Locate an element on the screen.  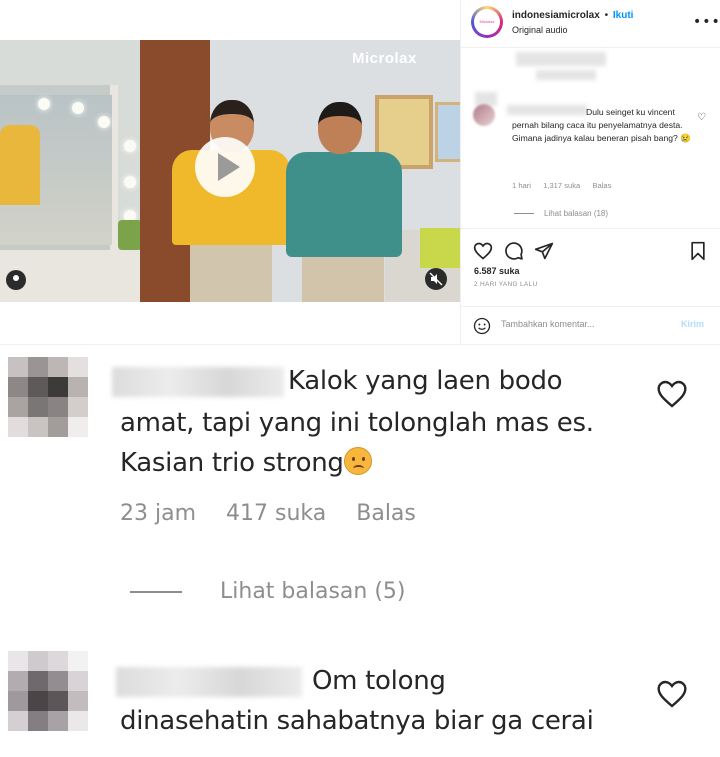
person-teal-sweater is located at coordinates (345, 202).